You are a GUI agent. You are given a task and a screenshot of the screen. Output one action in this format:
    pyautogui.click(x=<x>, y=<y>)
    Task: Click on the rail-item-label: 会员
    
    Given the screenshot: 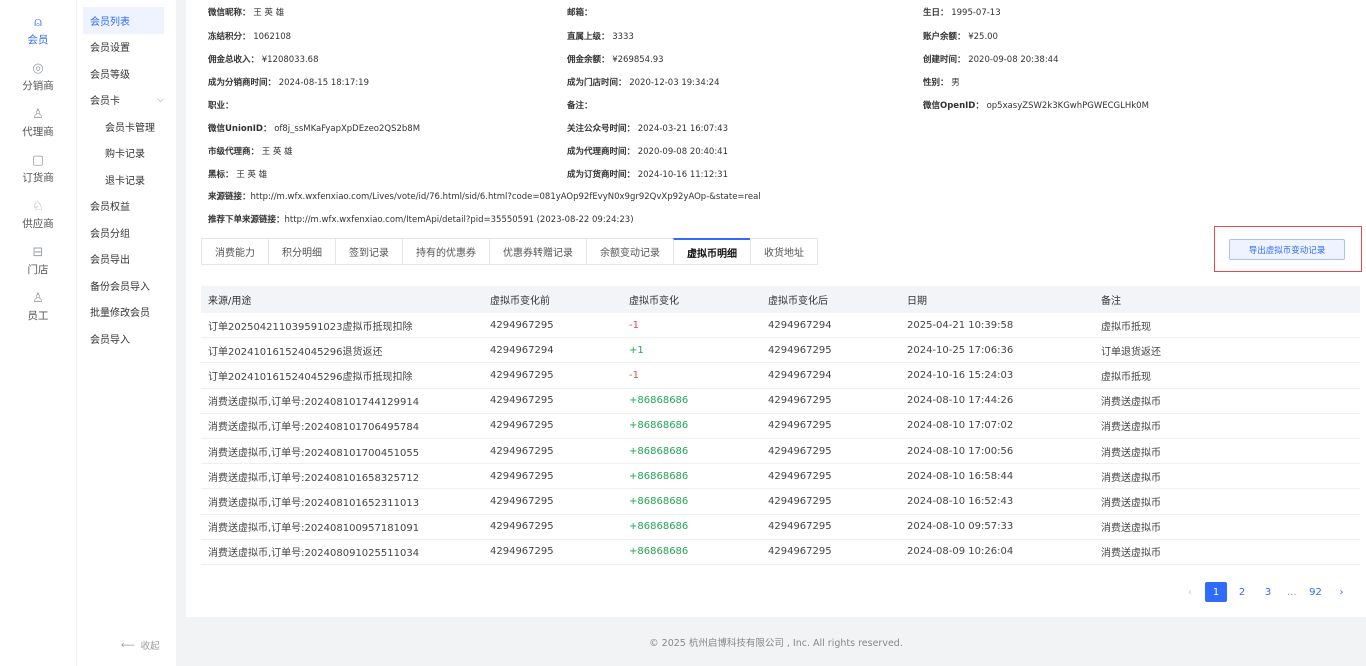 What is the action you would take?
    pyautogui.click(x=38, y=39)
    